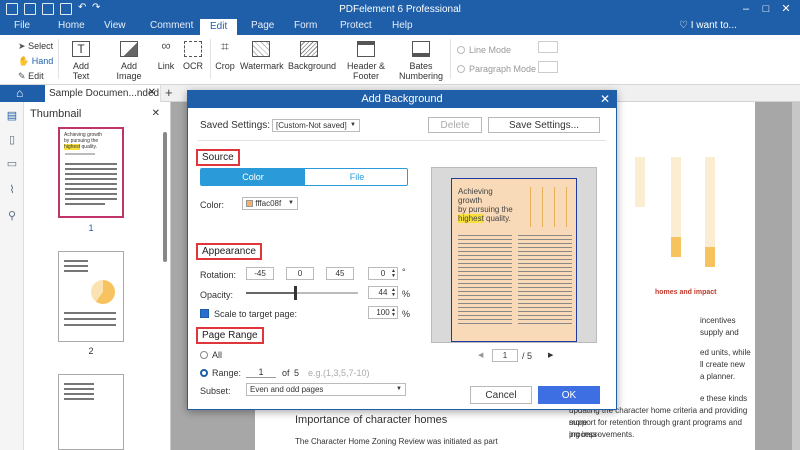 Image resolution: width=800 pixels, height=450 pixels. Describe the element at coordinates (129, 71) in the screenshot. I see `add-image-label: Add Image` at that location.